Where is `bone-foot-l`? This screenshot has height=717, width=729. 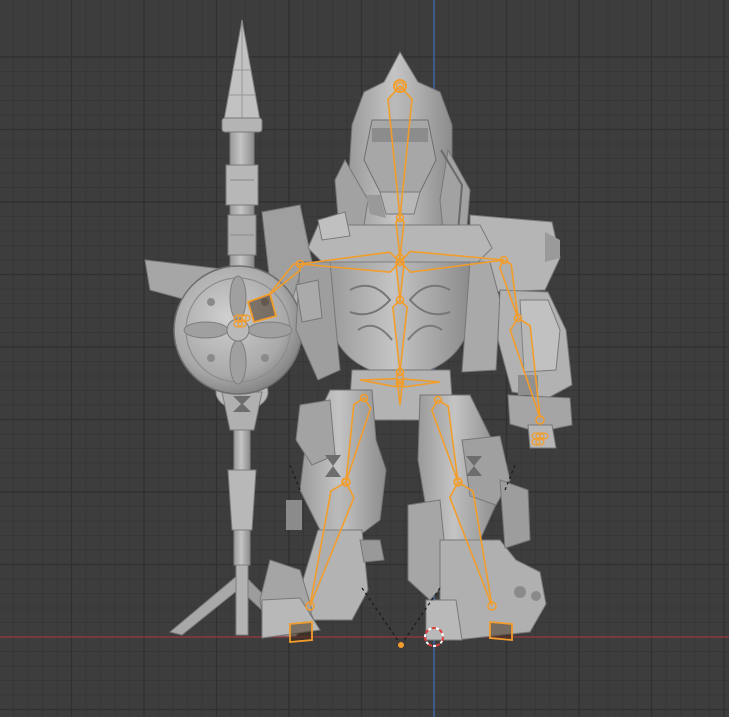 bone-foot-l is located at coordinates (301, 632).